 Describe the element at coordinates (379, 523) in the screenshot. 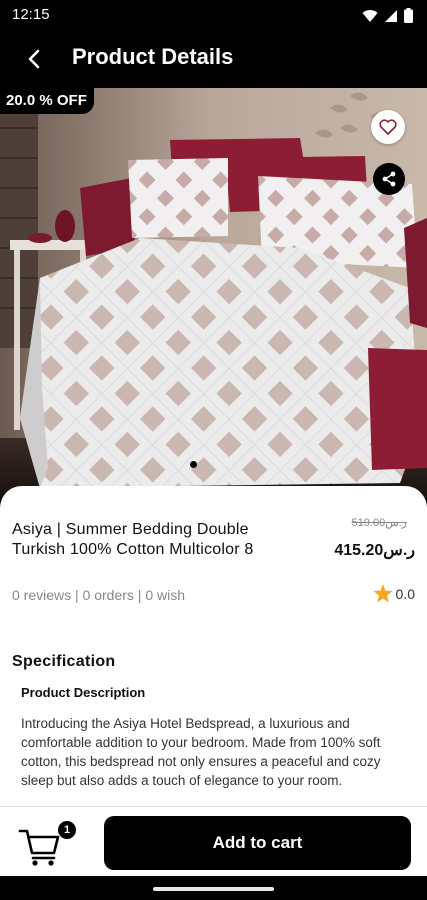

I see `original-price: 519.00ر.س` at that location.